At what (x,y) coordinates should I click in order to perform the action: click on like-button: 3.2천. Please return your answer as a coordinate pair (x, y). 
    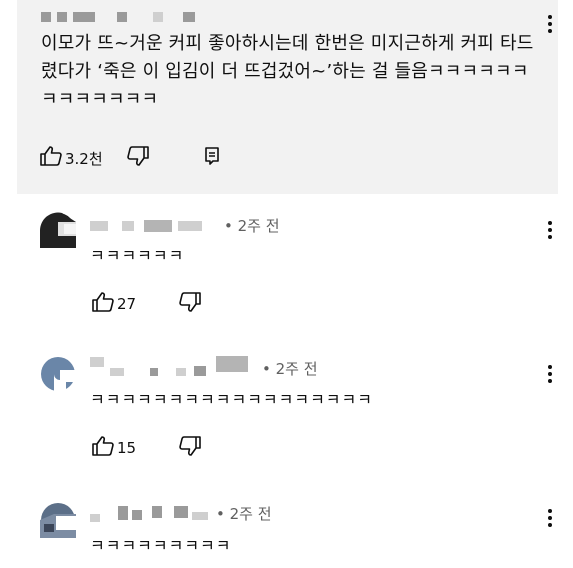
    Looking at the image, I should click on (71, 158).